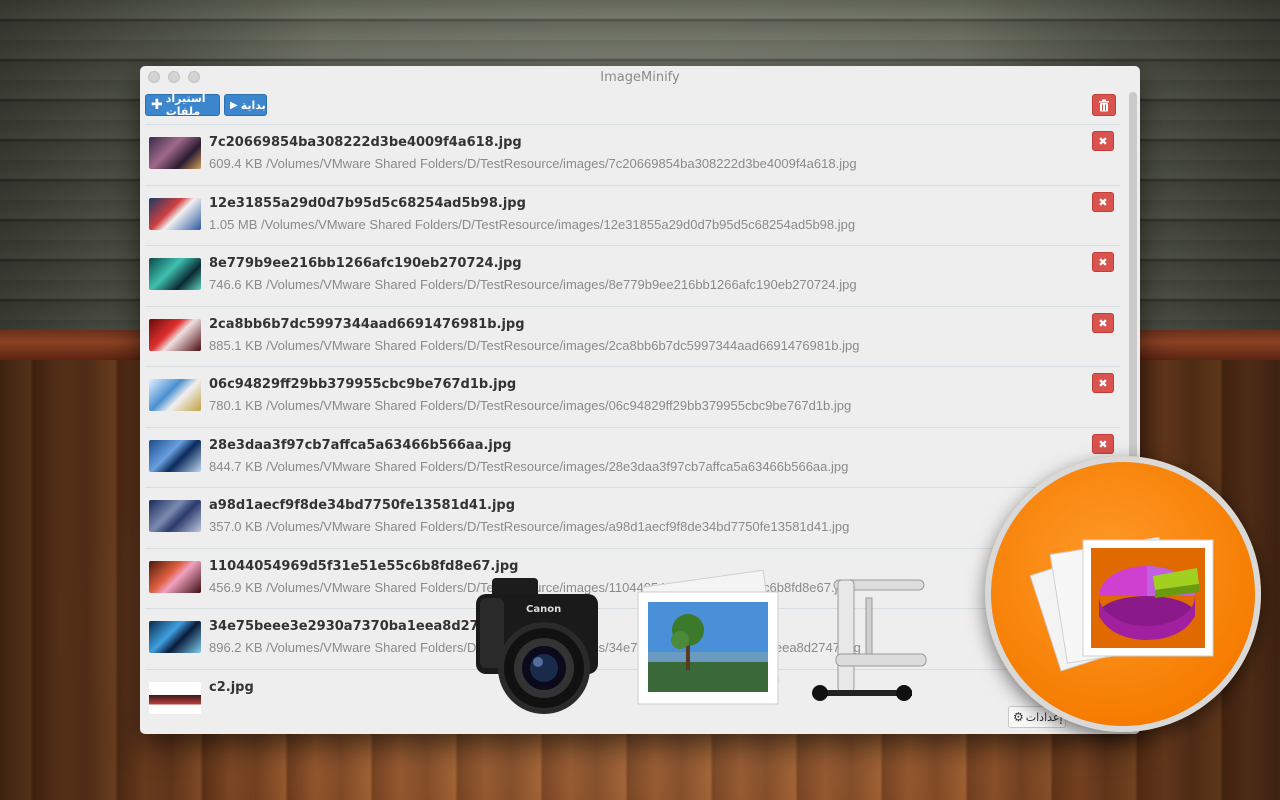  What do you see at coordinates (360, 445) in the screenshot?
I see `file-name: 28e3daa3f97cb7affca5a63466b566aa.jpg` at bounding box center [360, 445].